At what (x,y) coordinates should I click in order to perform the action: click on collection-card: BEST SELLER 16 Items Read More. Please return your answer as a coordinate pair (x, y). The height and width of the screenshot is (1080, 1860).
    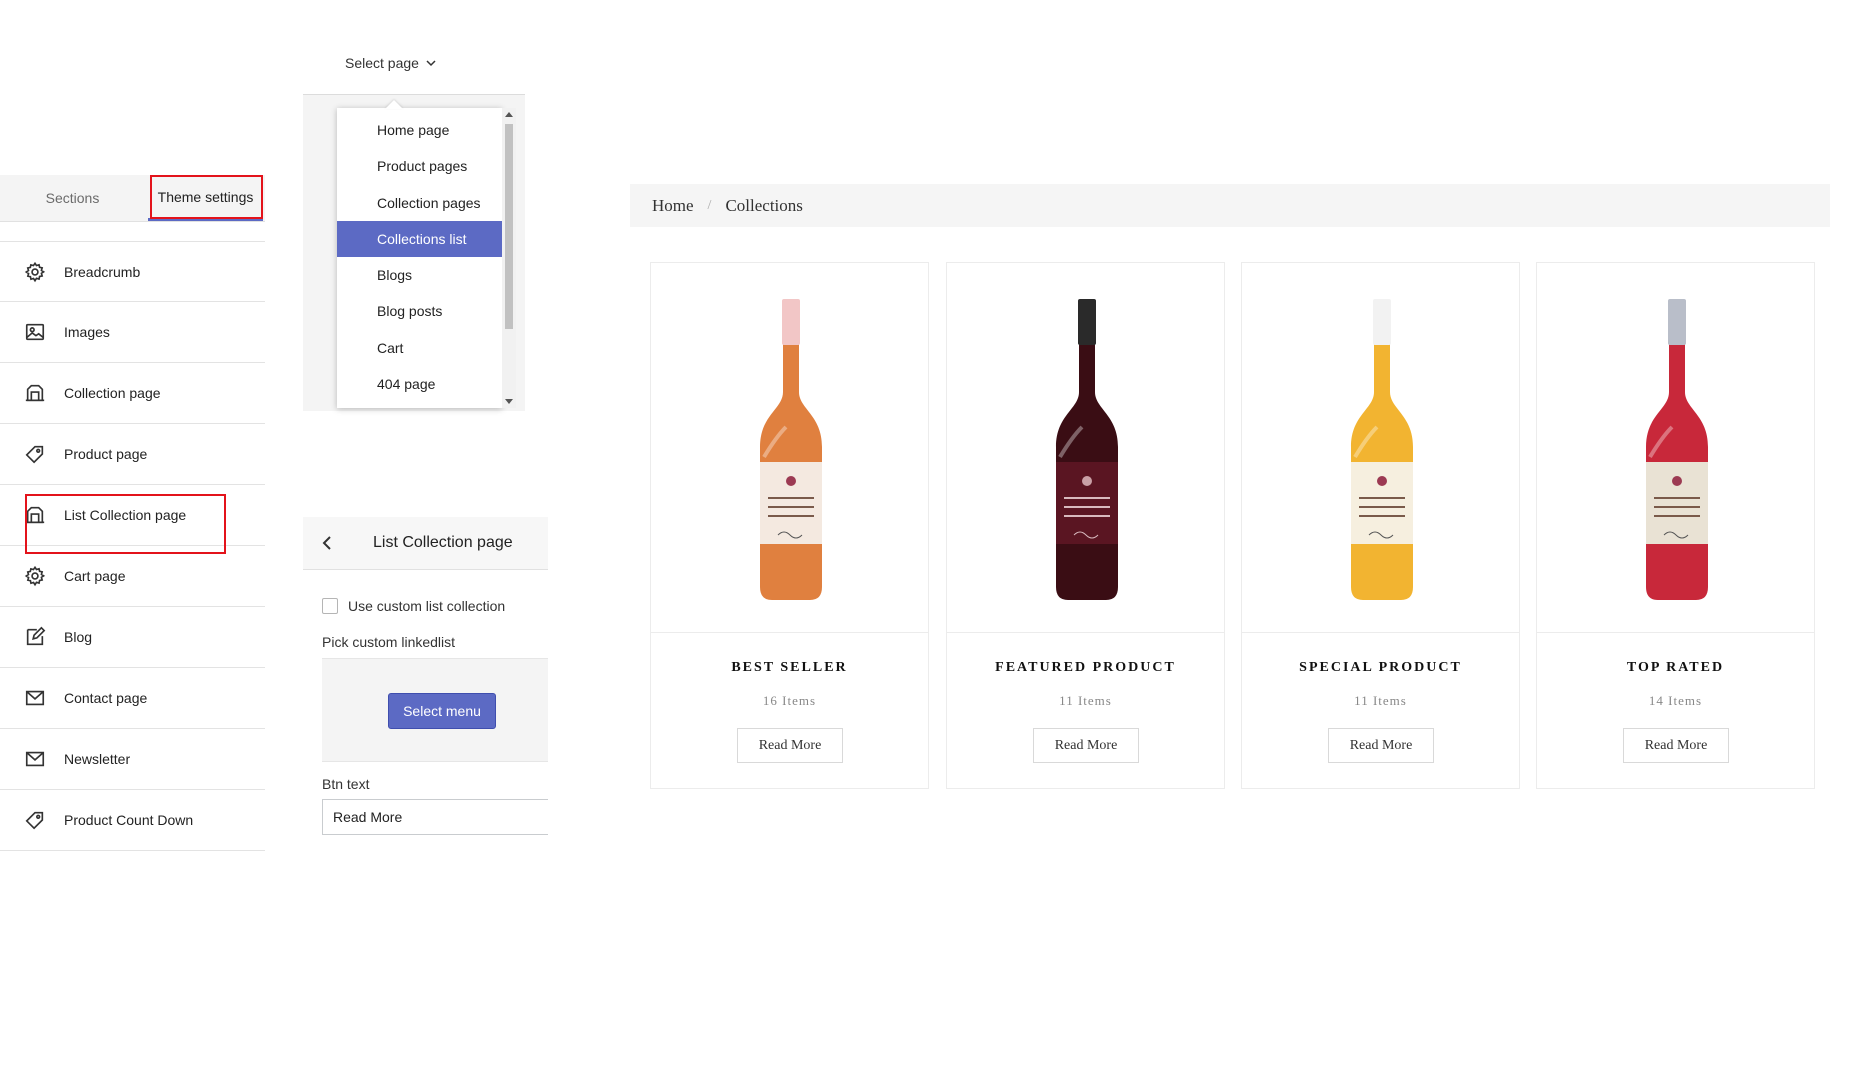
    Looking at the image, I should click on (789, 525).